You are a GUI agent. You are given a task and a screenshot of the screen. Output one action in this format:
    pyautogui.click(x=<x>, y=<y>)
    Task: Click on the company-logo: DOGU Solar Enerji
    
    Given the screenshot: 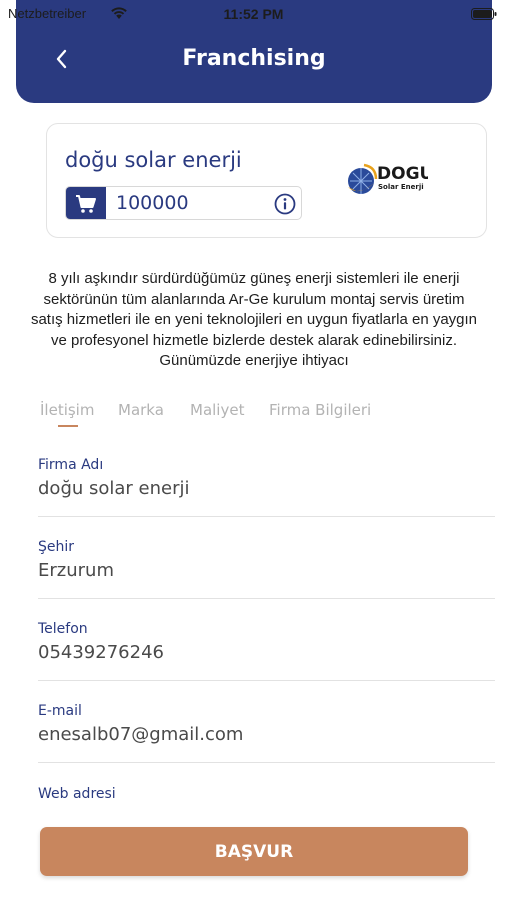 What is the action you would take?
    pyautogui.click(x=388, y=178)
    